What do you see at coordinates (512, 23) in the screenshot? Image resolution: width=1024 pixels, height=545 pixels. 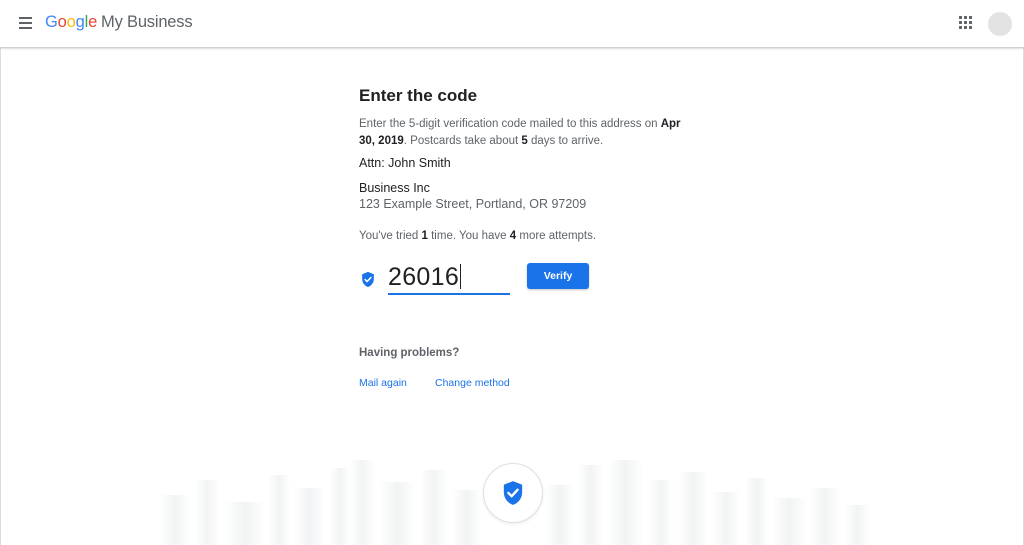 I see `top-app-bar: Google My Business` at bounding box center [512, 23].